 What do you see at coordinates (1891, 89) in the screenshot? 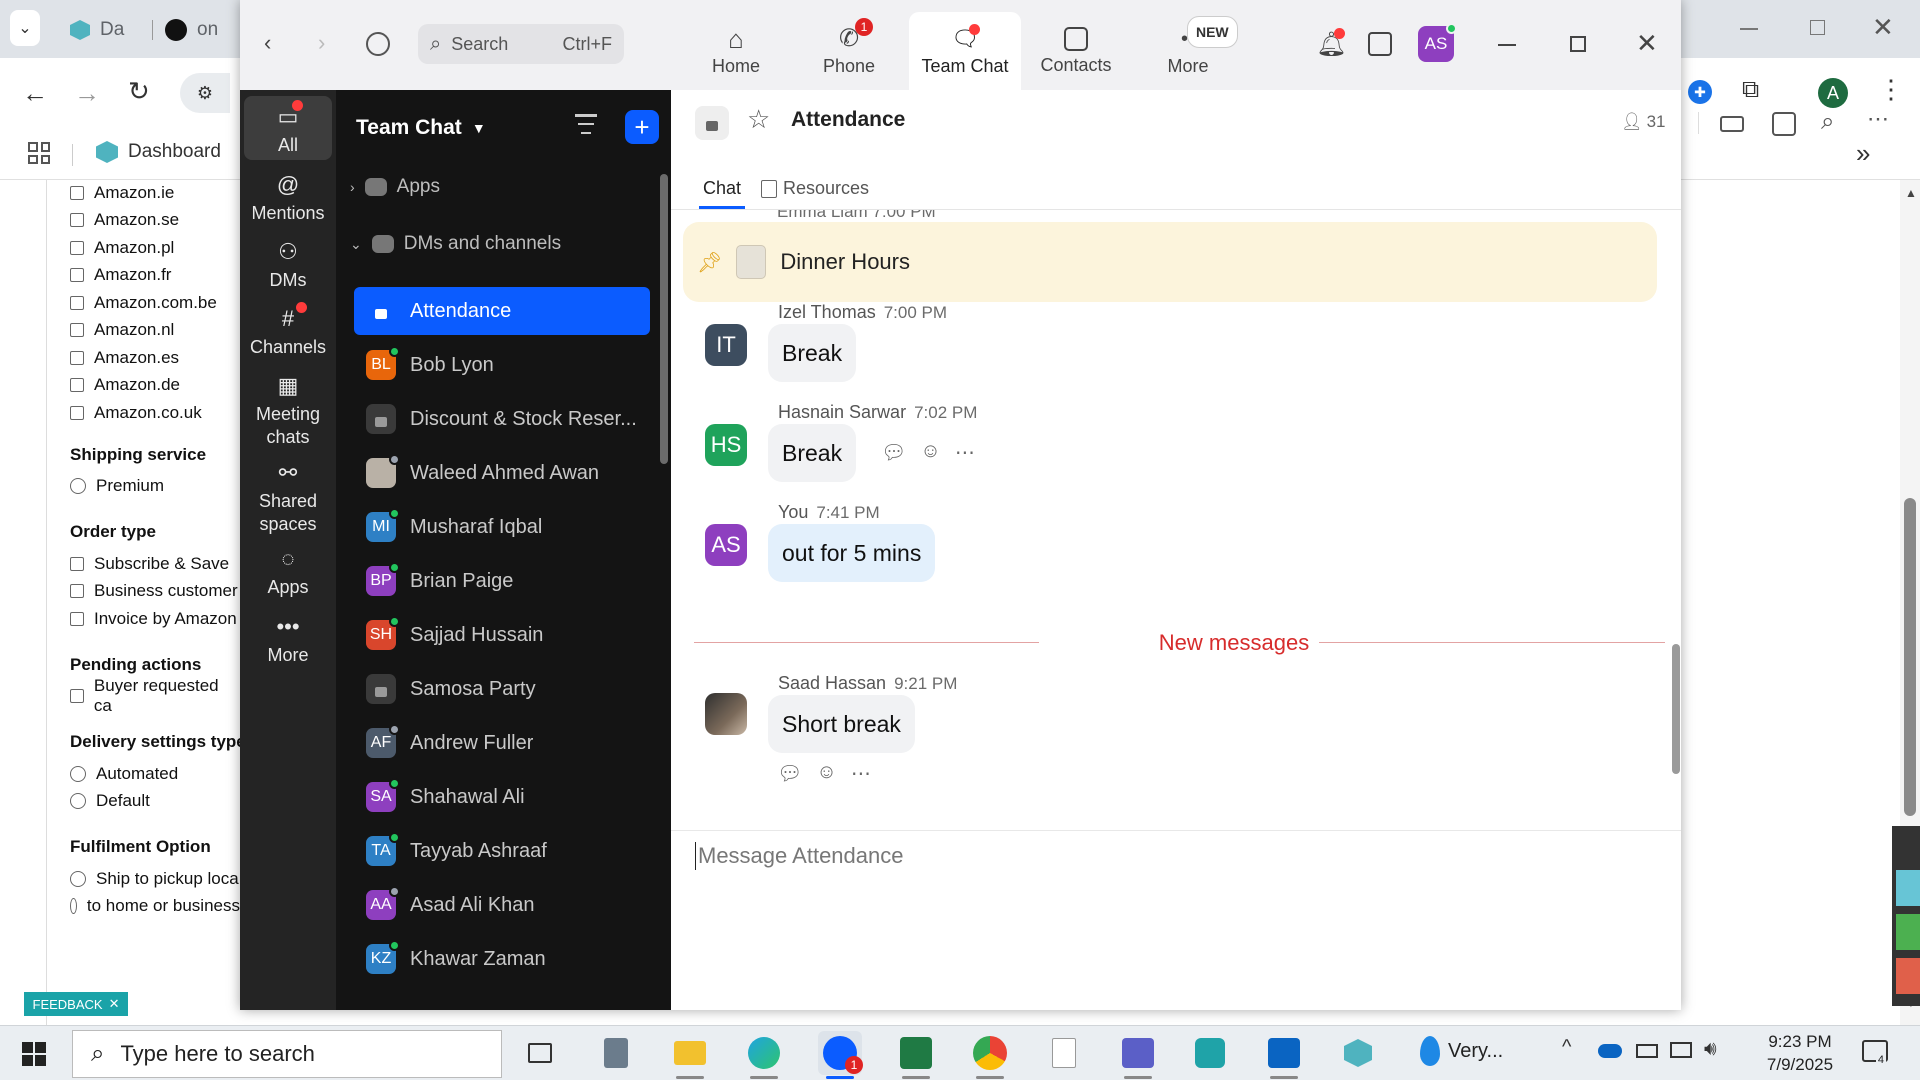
I see `menu-icon: ⋮` at bounding box center [1891, 89].